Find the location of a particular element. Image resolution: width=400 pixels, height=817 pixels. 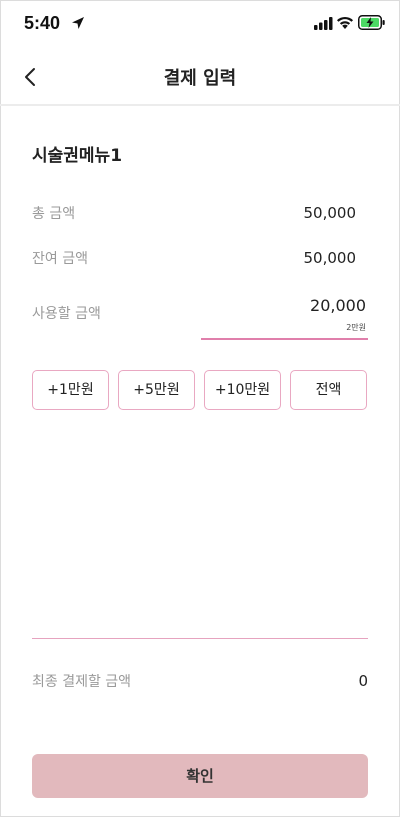

quick-amount-buttons: +1만원 +5만원 +10만원 전액 is located at coordinates (200, 391).